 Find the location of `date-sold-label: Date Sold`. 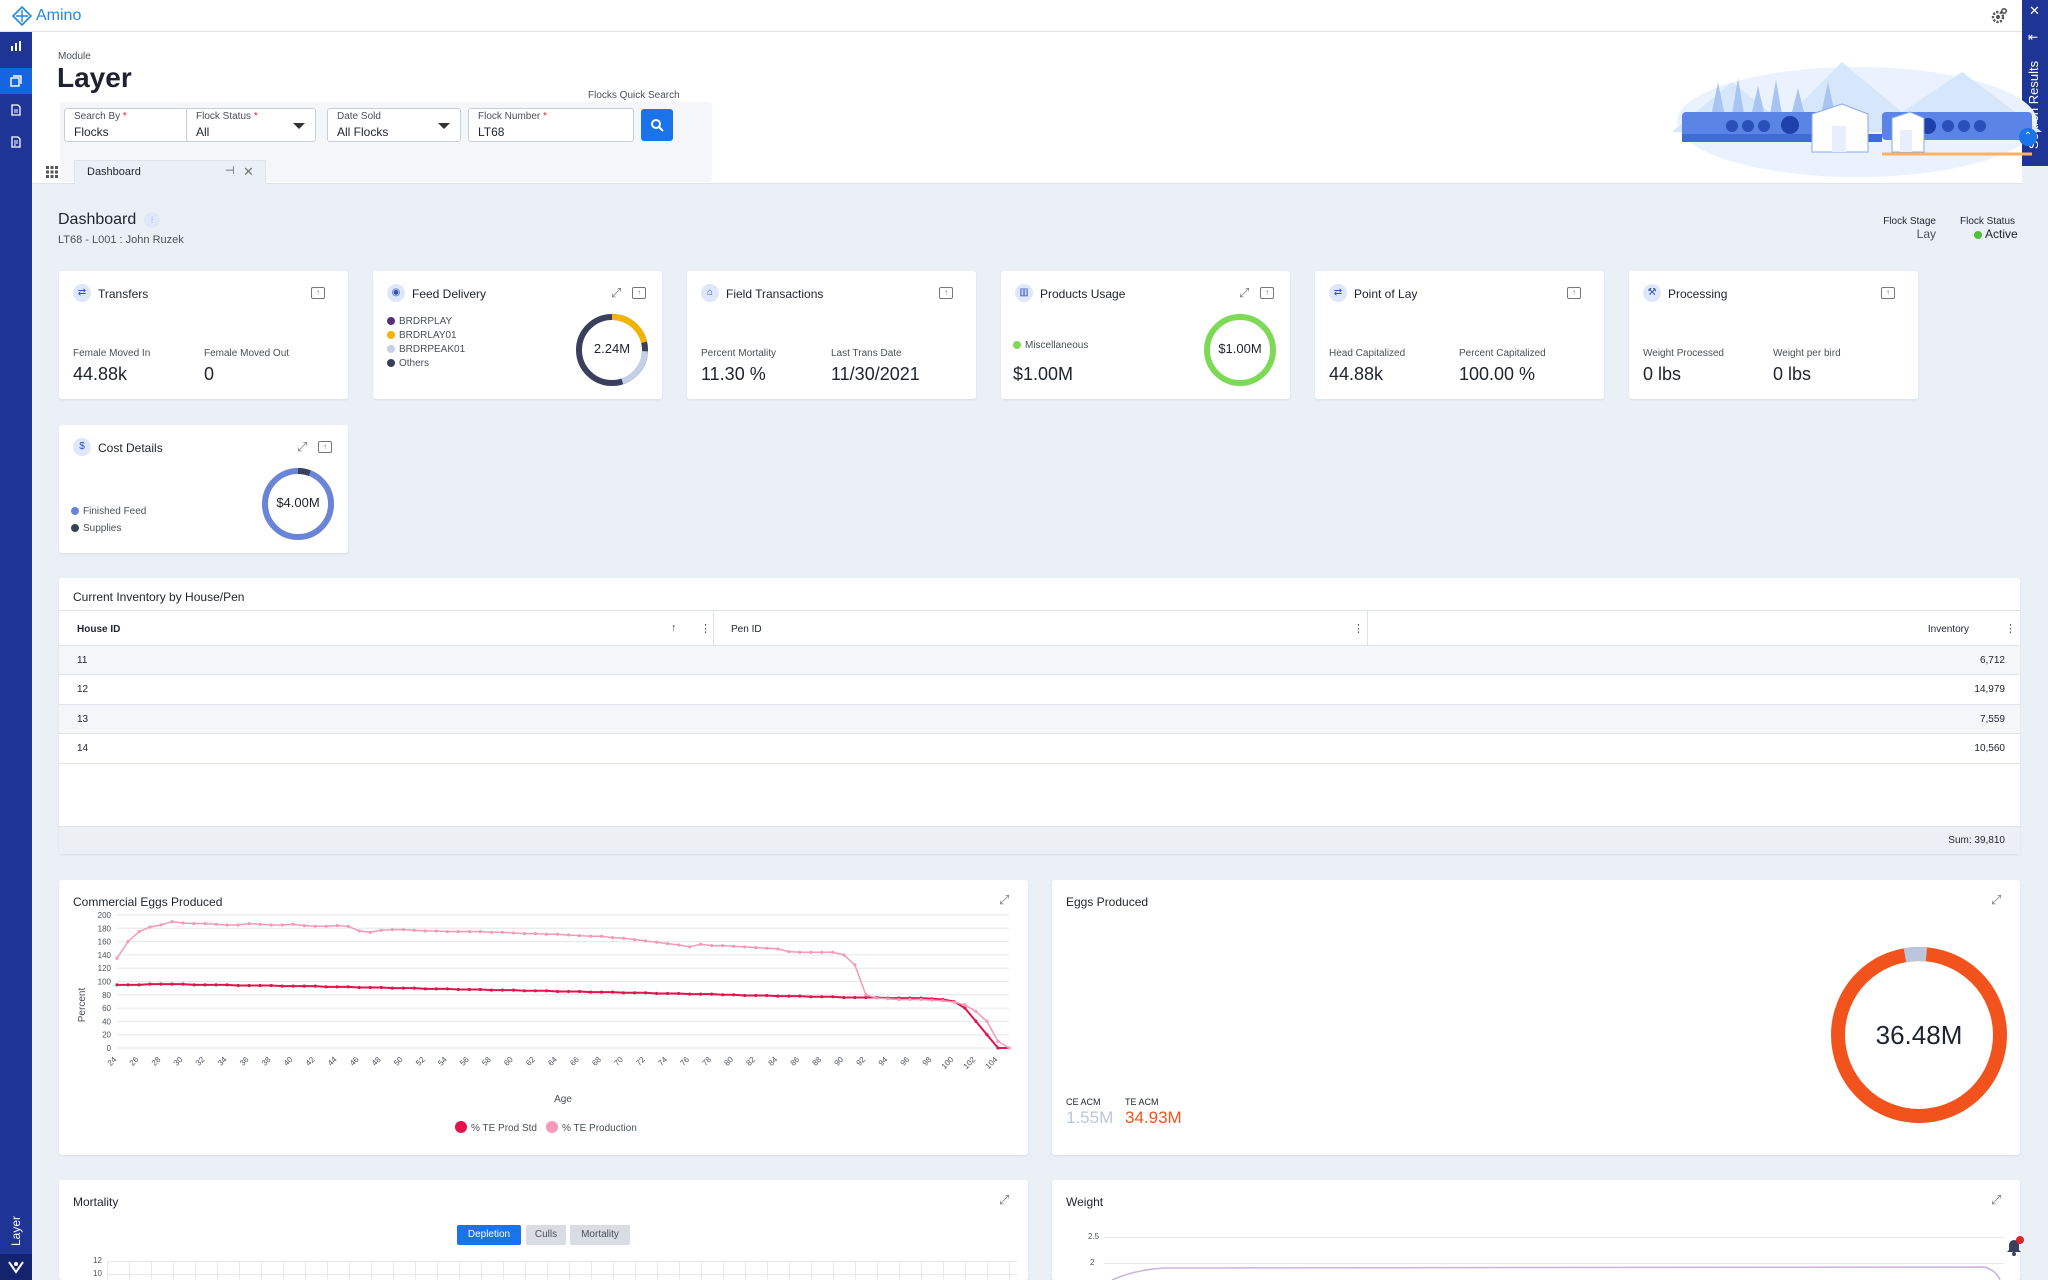

date-sold-label: Date Sold is located at coordinates (359, 116).